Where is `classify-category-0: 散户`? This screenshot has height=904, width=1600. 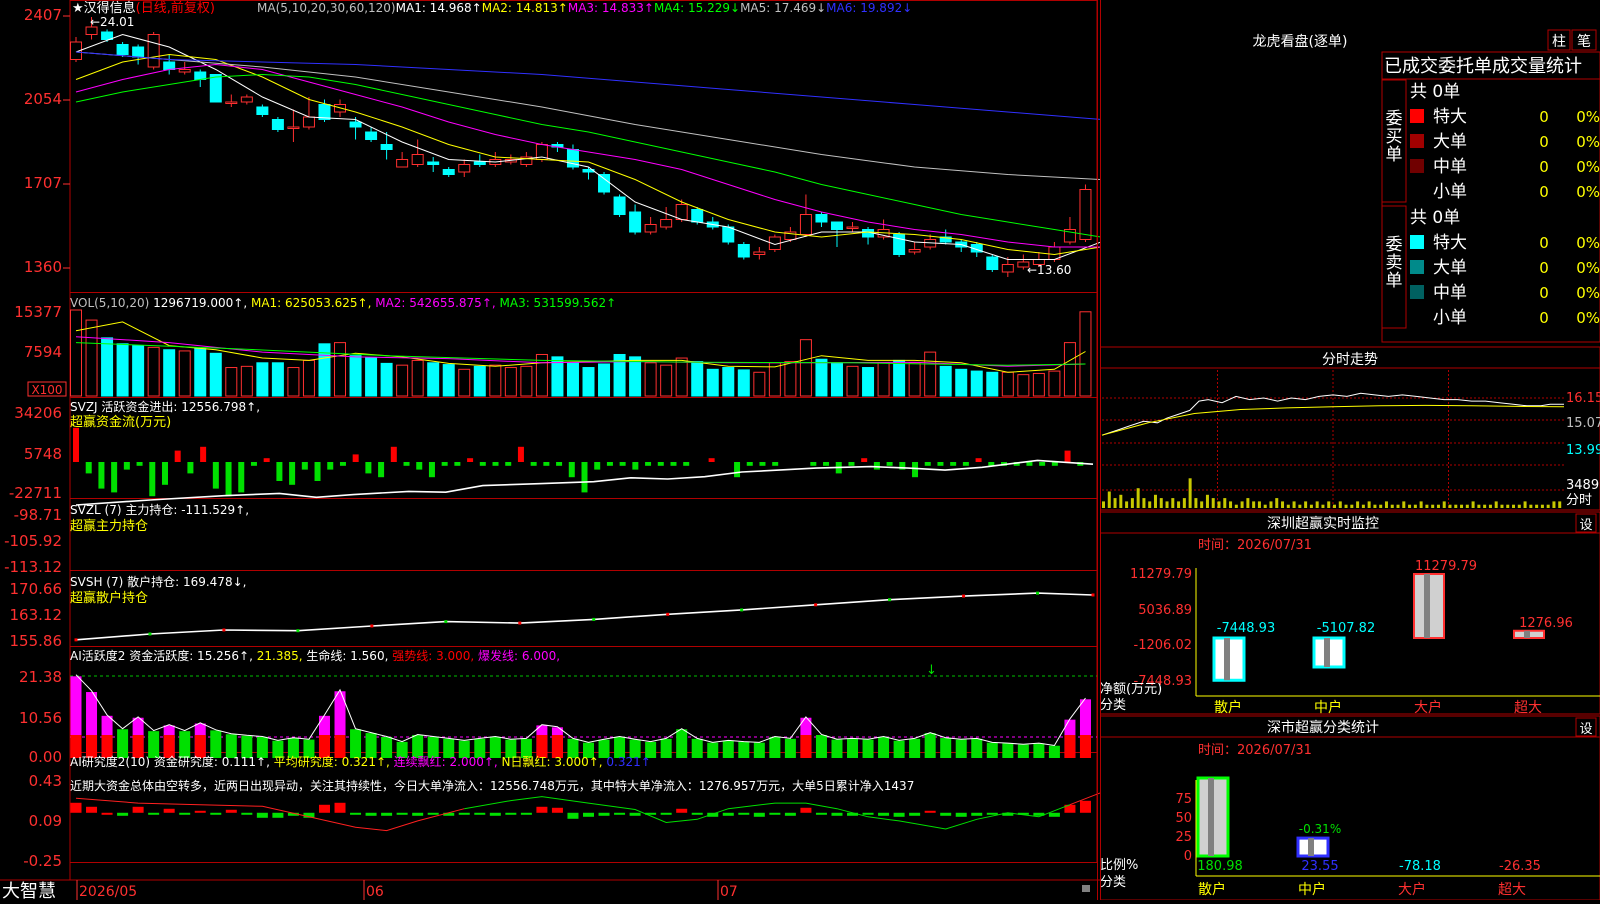 classify-category-0: 散户 is located at coordinates (1212, 889).